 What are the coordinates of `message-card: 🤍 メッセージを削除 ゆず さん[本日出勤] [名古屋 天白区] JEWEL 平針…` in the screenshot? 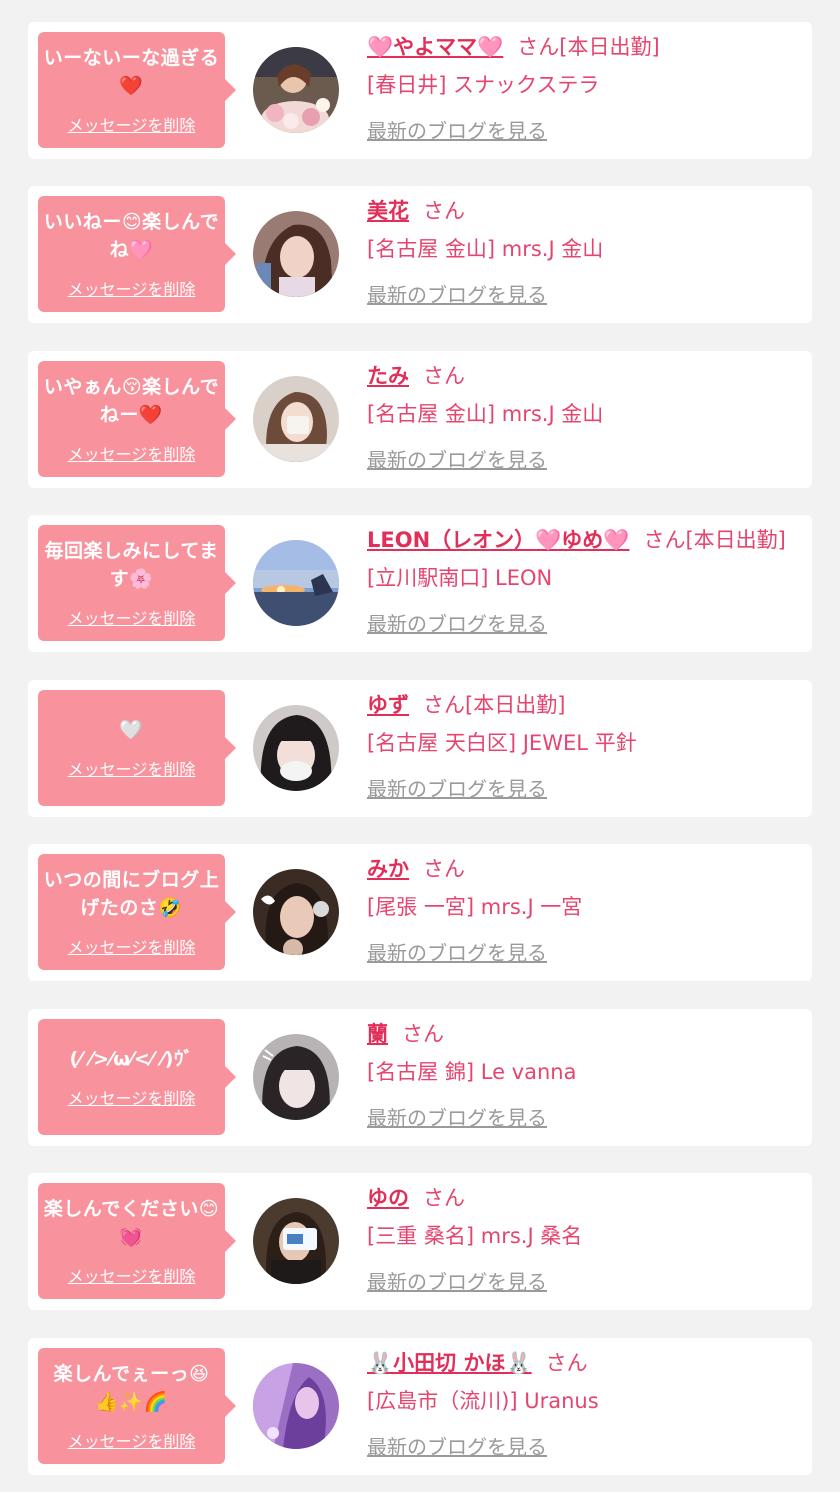 It's located at (420, 748).